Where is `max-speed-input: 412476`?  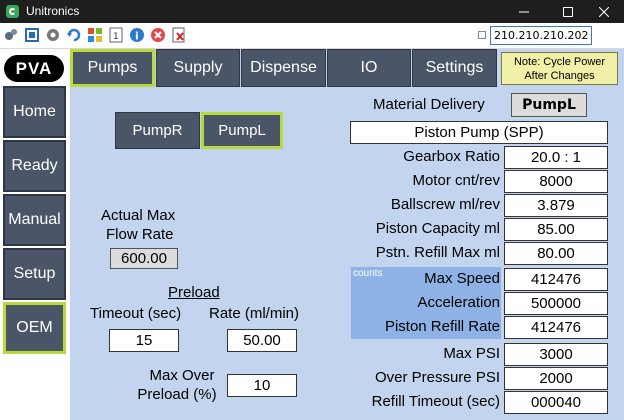
max-speed-input: 412476 is located at coordinates (556, 279).